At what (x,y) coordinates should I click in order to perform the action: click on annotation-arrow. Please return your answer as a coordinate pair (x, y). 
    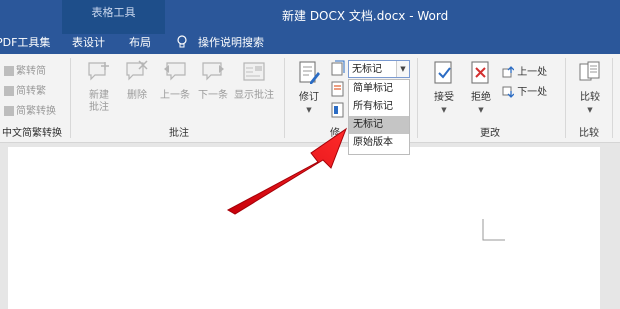
    Looking at the image, I should click on (287, 171).